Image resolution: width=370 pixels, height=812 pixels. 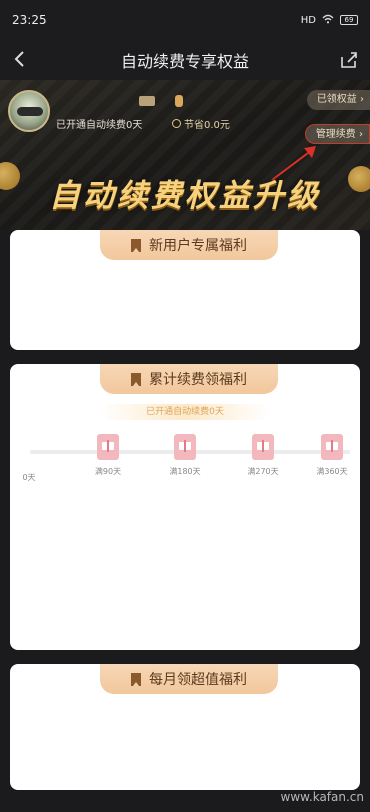 I want to click on monthly-benefits-card: 每月领超值福利, so click(x=185, y=727).